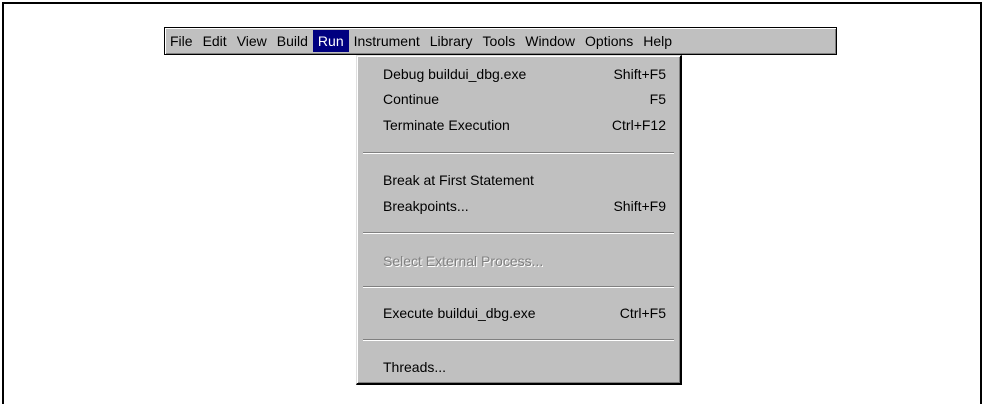  What do you see at coordinates (609, 41) in the screenshot?
I see `menu-options: Options` at bounding box center [609, 41].